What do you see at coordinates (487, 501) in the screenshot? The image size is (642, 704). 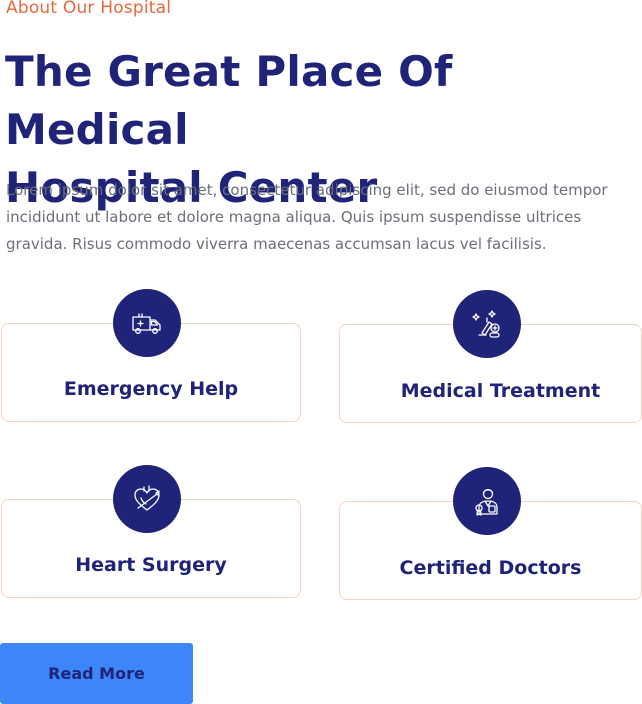 I see `doctor-icon` at bounding box center [487, 501].